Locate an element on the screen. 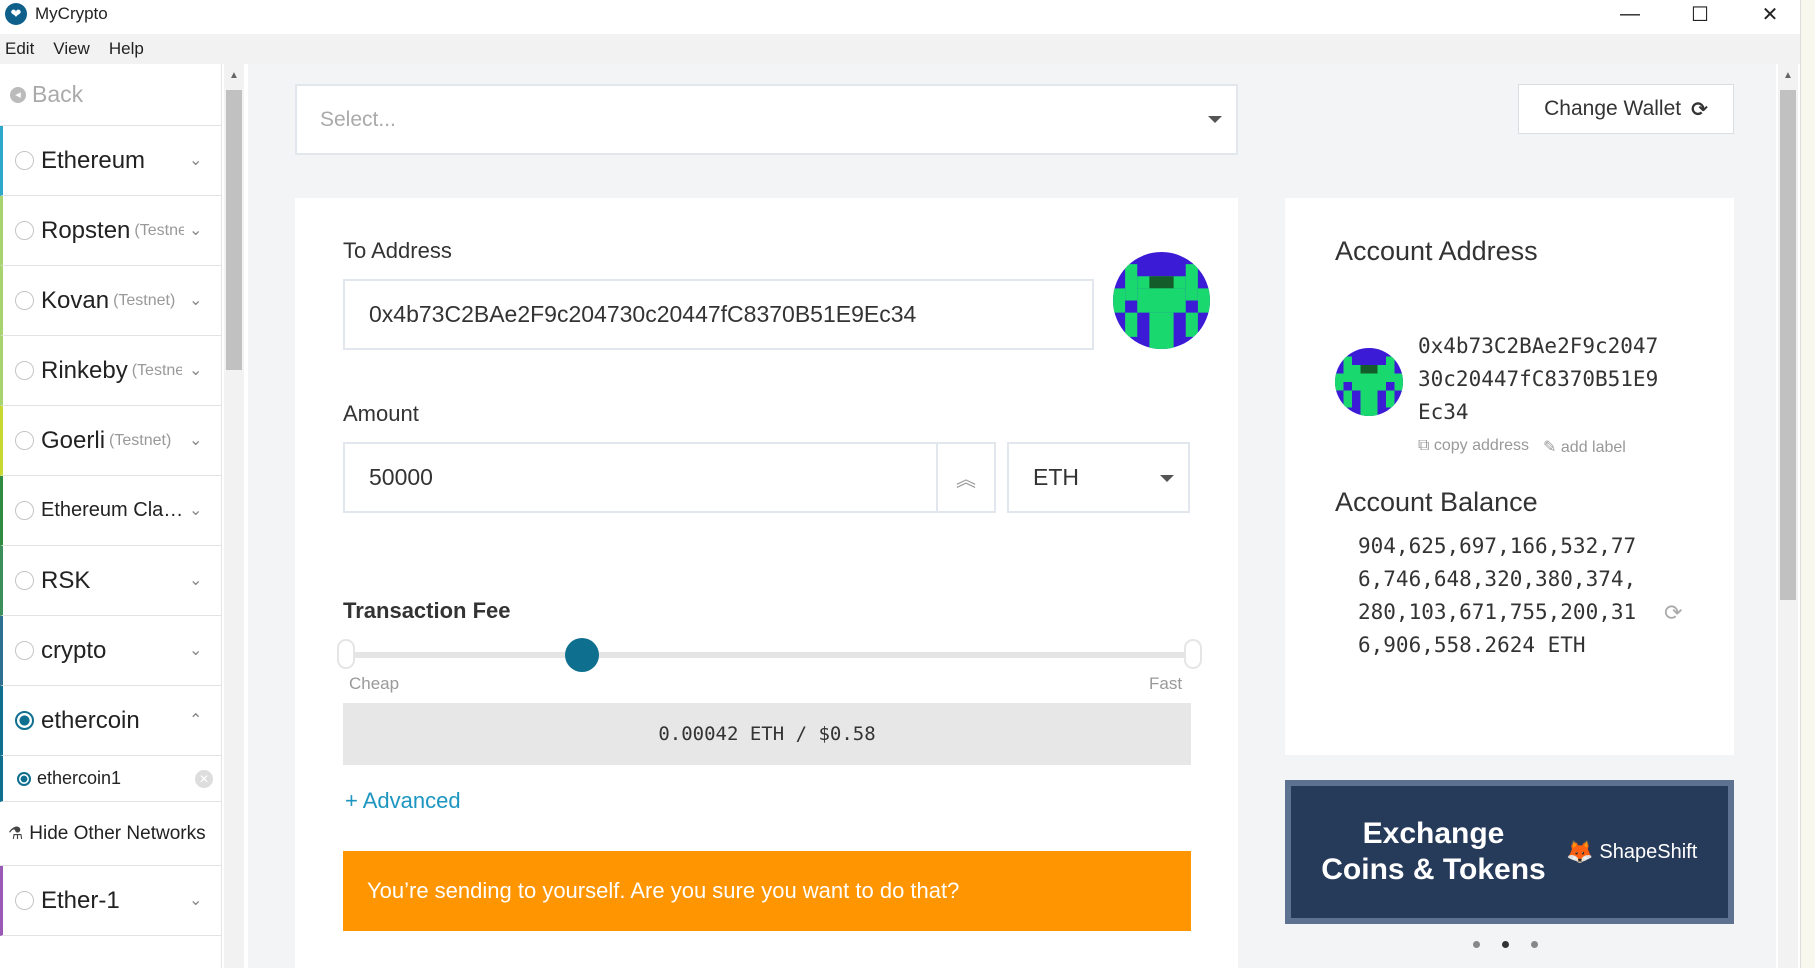 The image size is (1815, 968). refresh-icon: ⟳ is located at coordinates (1699, 109).